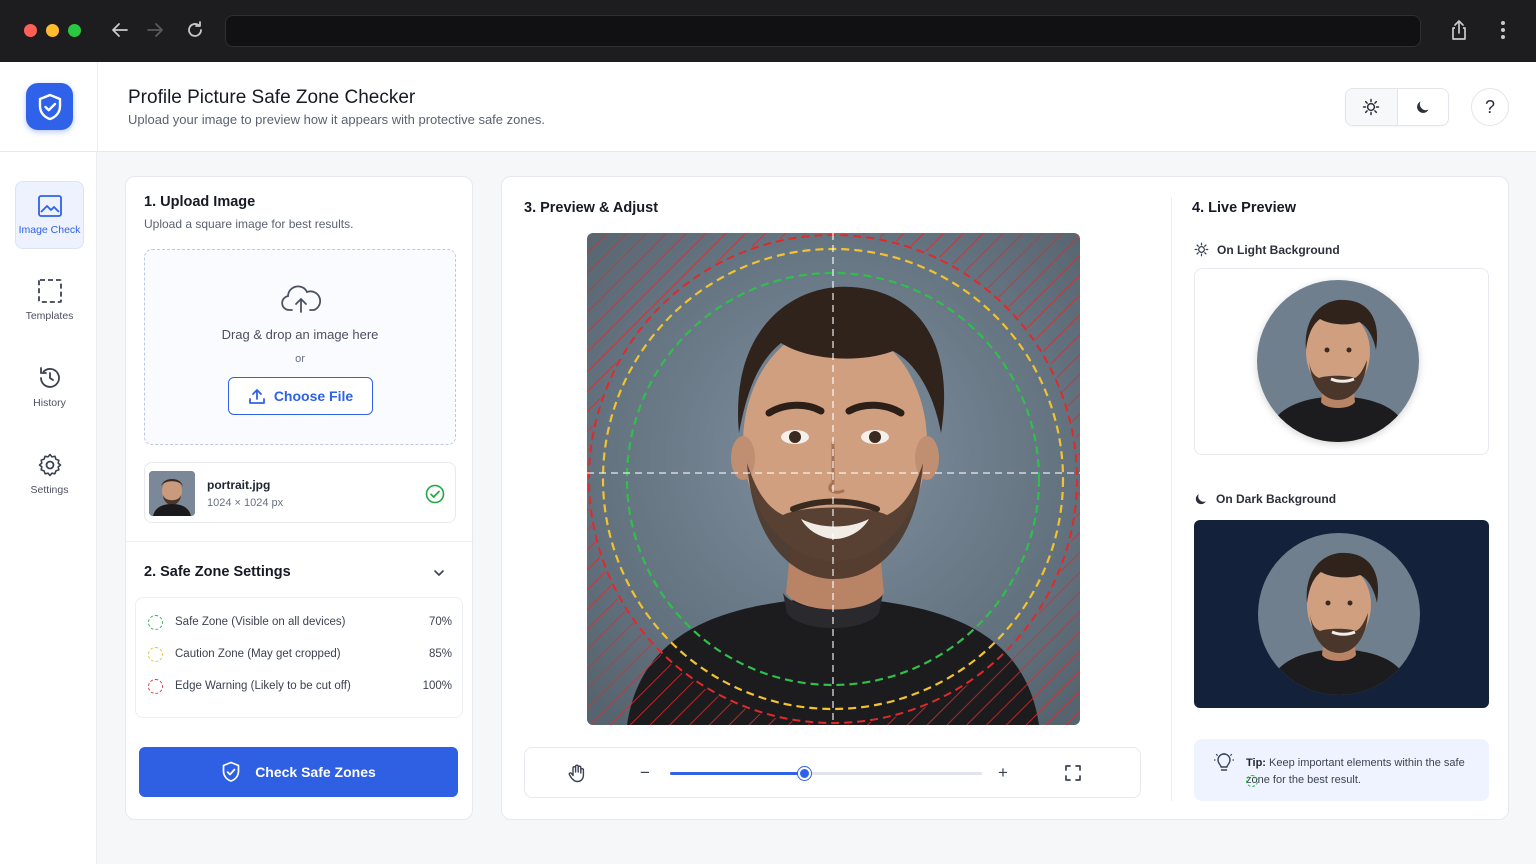 This screenshot has height=864, width=1536. I want to click on sidebar-item-templates: Templates, so click(49, 300).